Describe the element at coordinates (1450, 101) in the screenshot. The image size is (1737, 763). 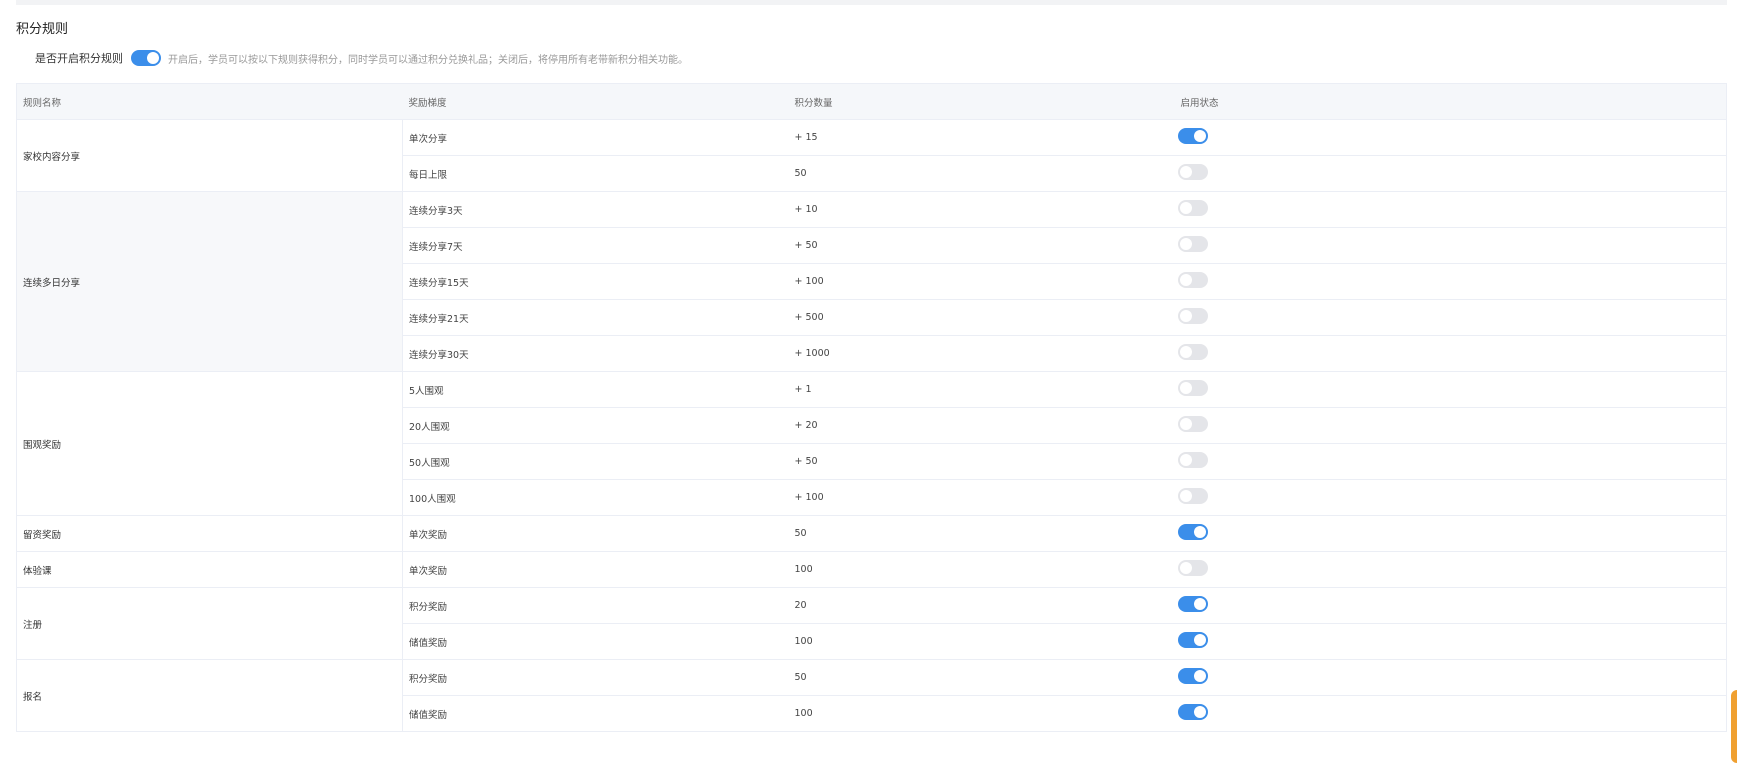
I see `header-enabled-status: 启用状态` at that location.